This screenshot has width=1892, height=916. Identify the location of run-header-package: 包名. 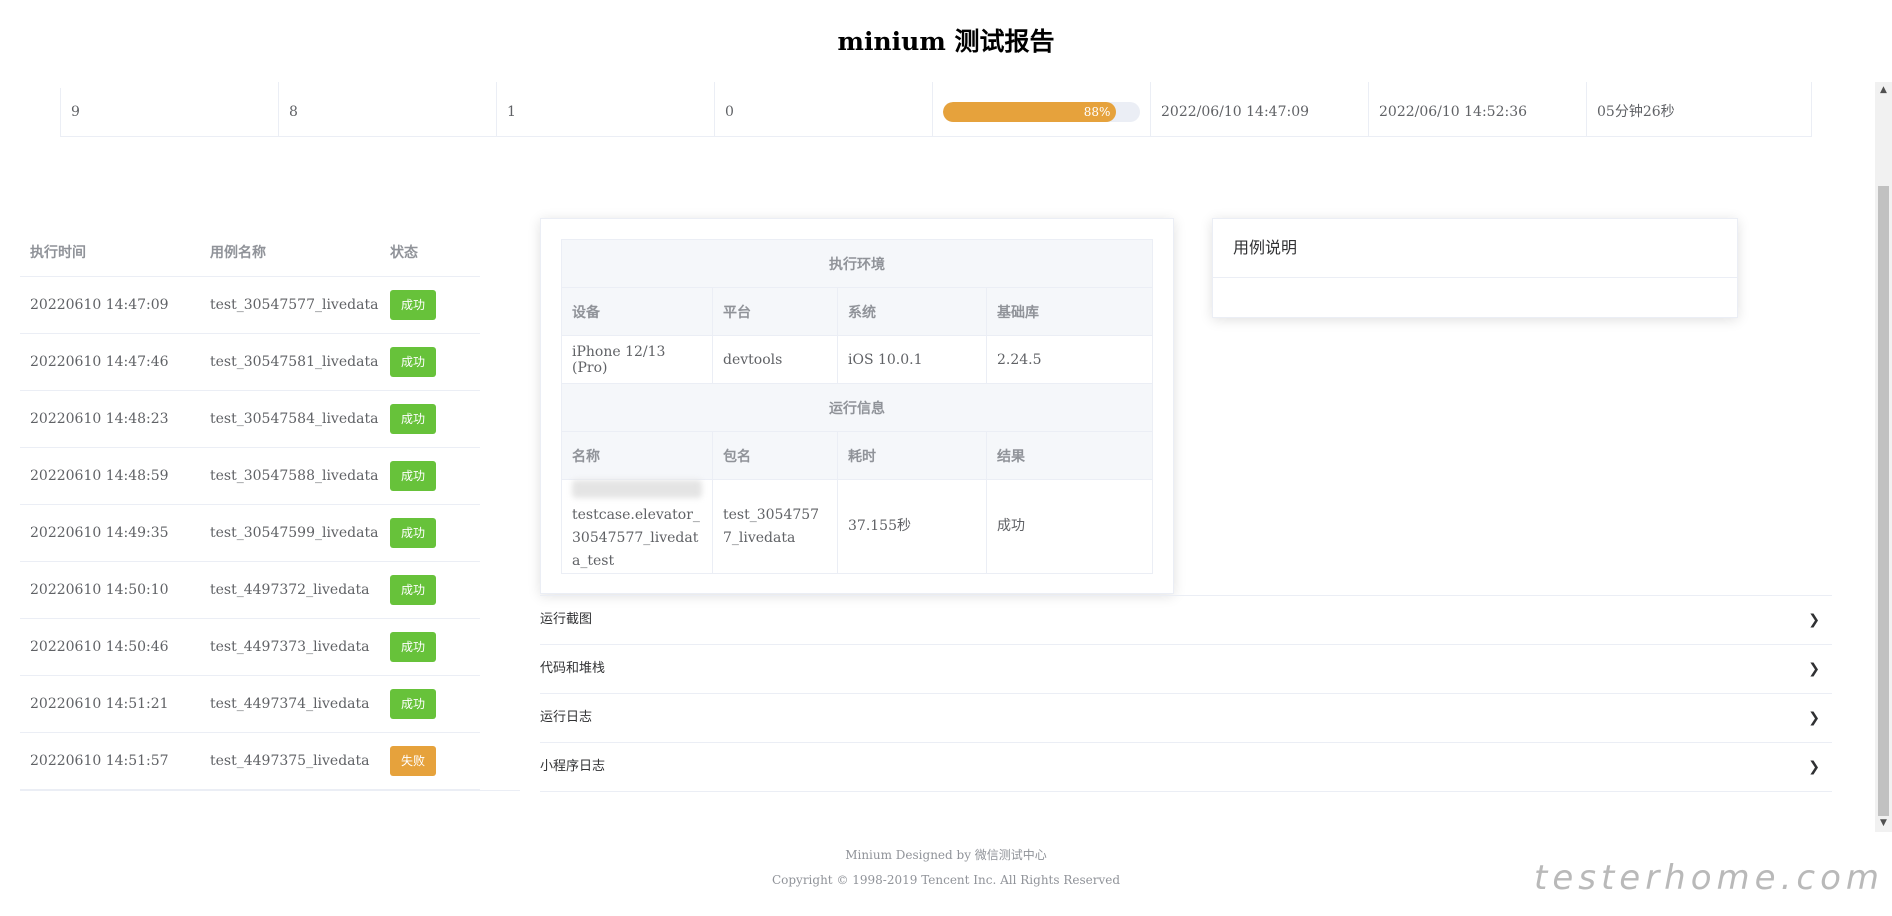
(775, 455).